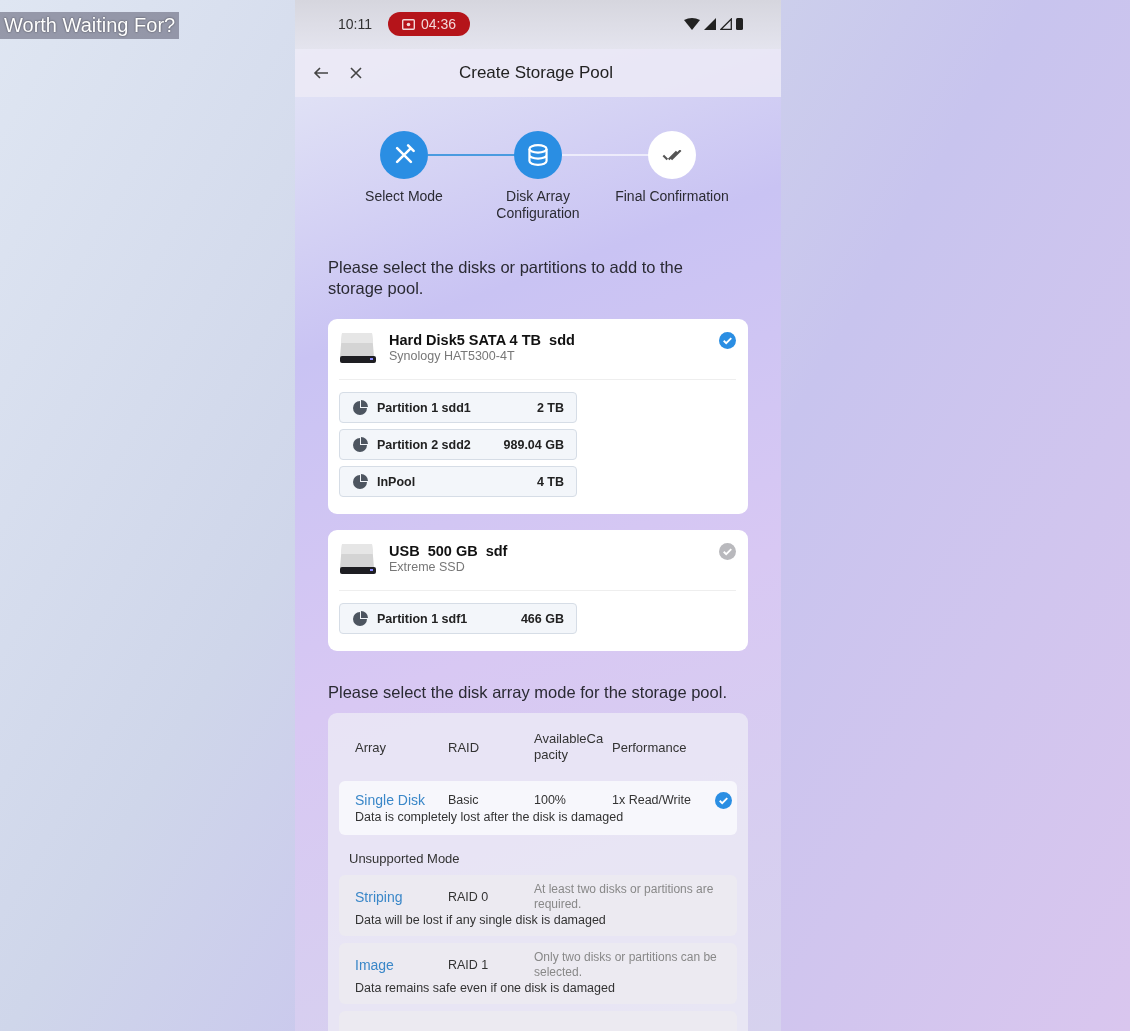 This screenshot has width=1130, height=1031. Describe the element at coordinates (391, 800) in the screenshot. I see `mode-name: Single Disk` at that location.